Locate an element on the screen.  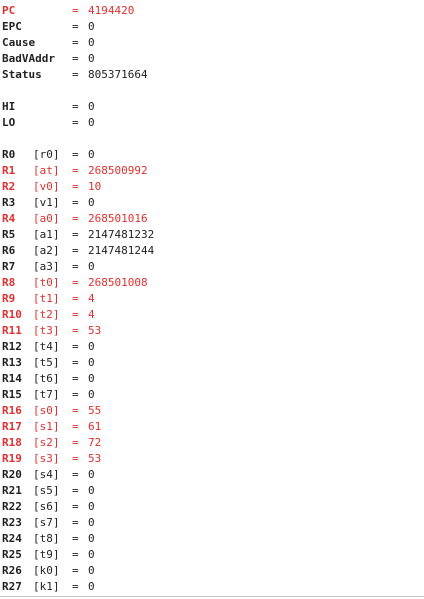
register-row-r9: R9 [t1] = 4 is located at coordinates (78, 299).